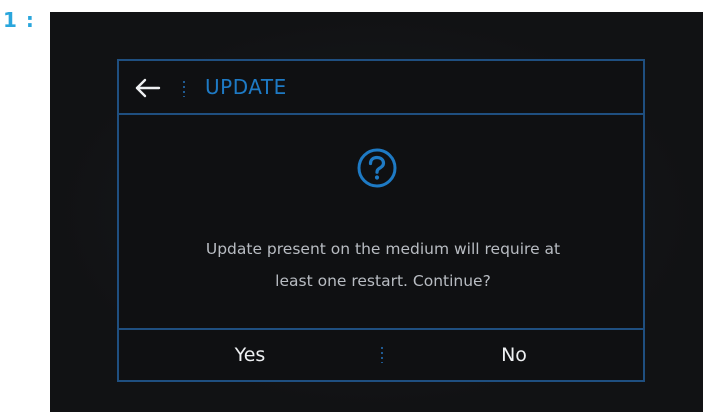 The width and height of the screenshot is (703, 412). I want to click on back-button, so click(148, 88).